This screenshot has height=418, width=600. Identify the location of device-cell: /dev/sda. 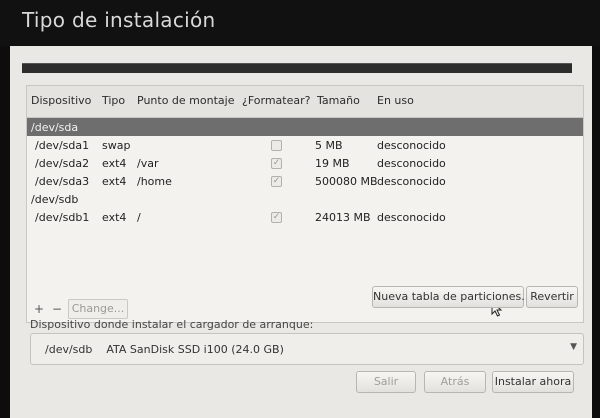
(55, 127).